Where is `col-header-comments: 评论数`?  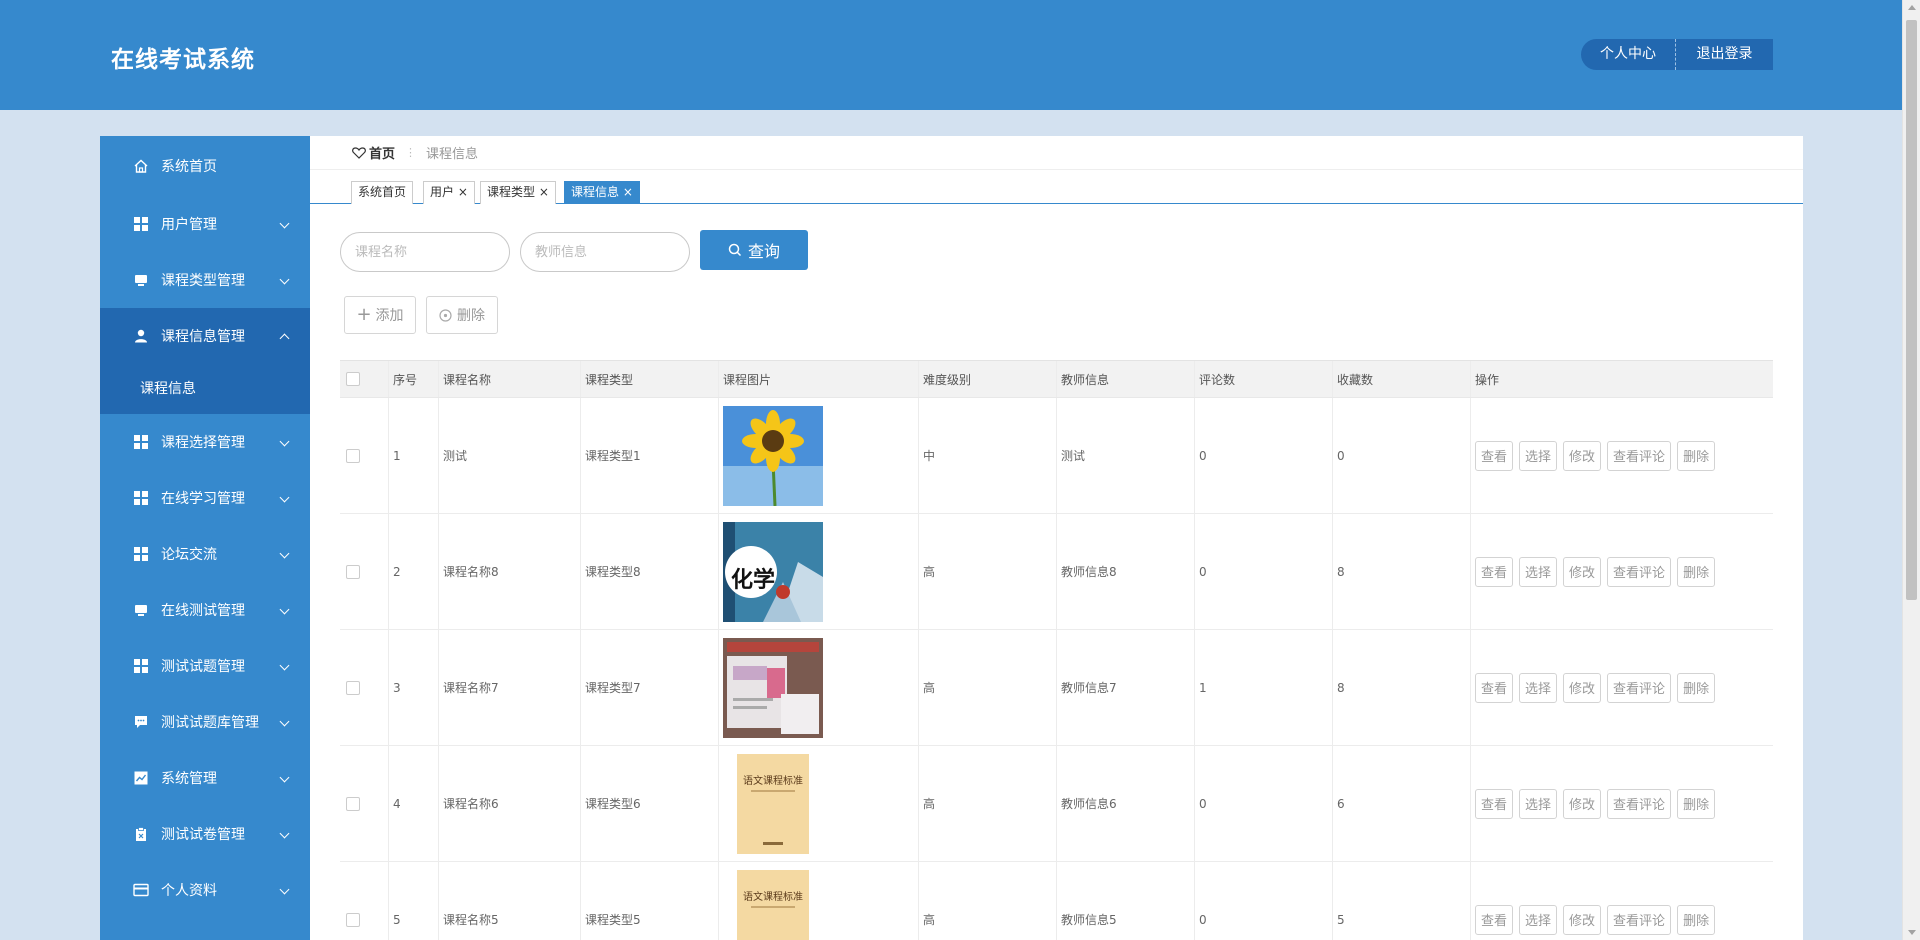
col-header-comments: 评论数 is located at coordinates (1263, 379).